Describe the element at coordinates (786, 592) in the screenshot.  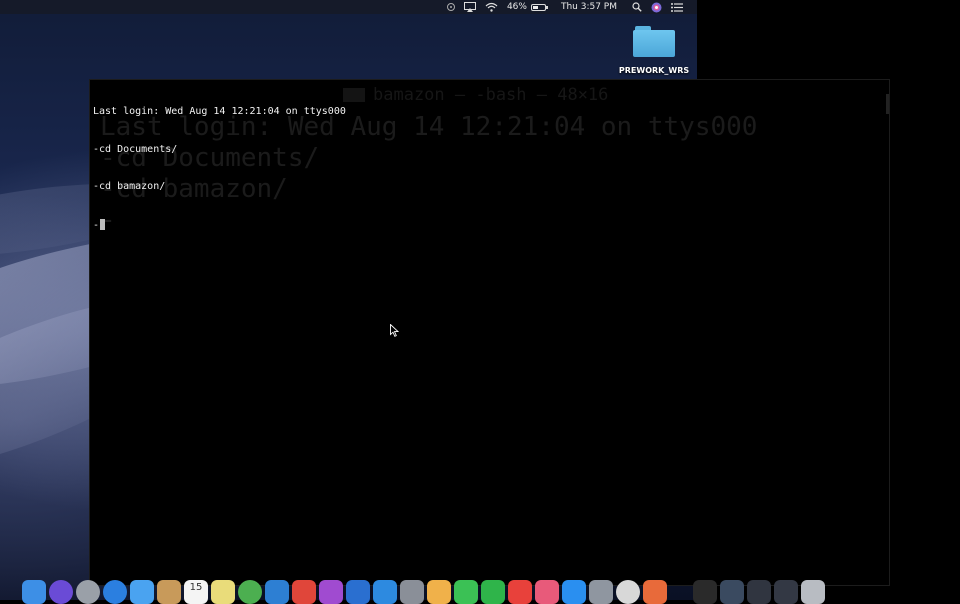
I see `window-3-icon` at that location.